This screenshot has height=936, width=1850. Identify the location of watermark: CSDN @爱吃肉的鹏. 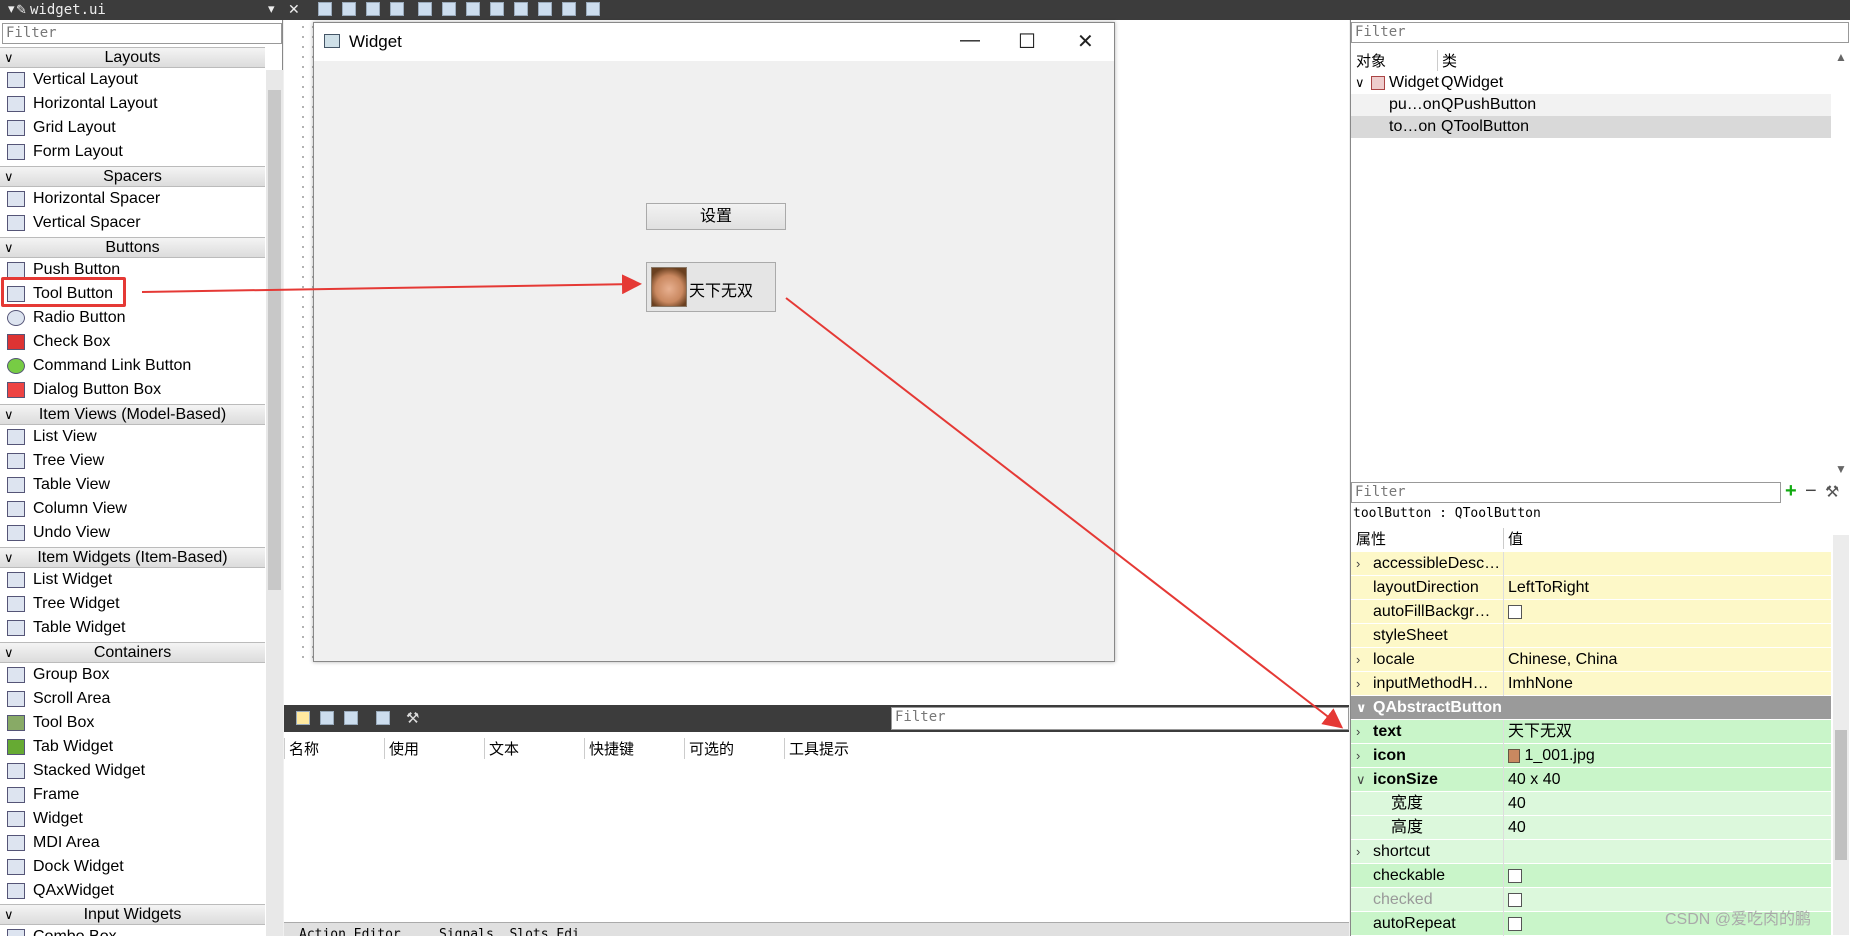
(1738, 919).